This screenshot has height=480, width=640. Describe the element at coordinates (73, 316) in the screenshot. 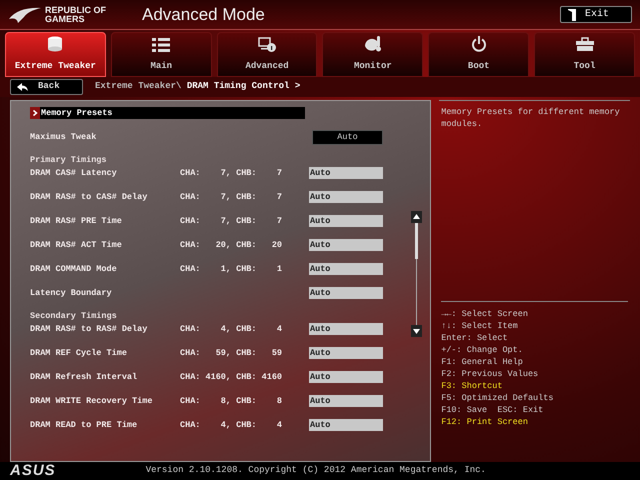

I see `section-heading: Secondary Timings` at that location.